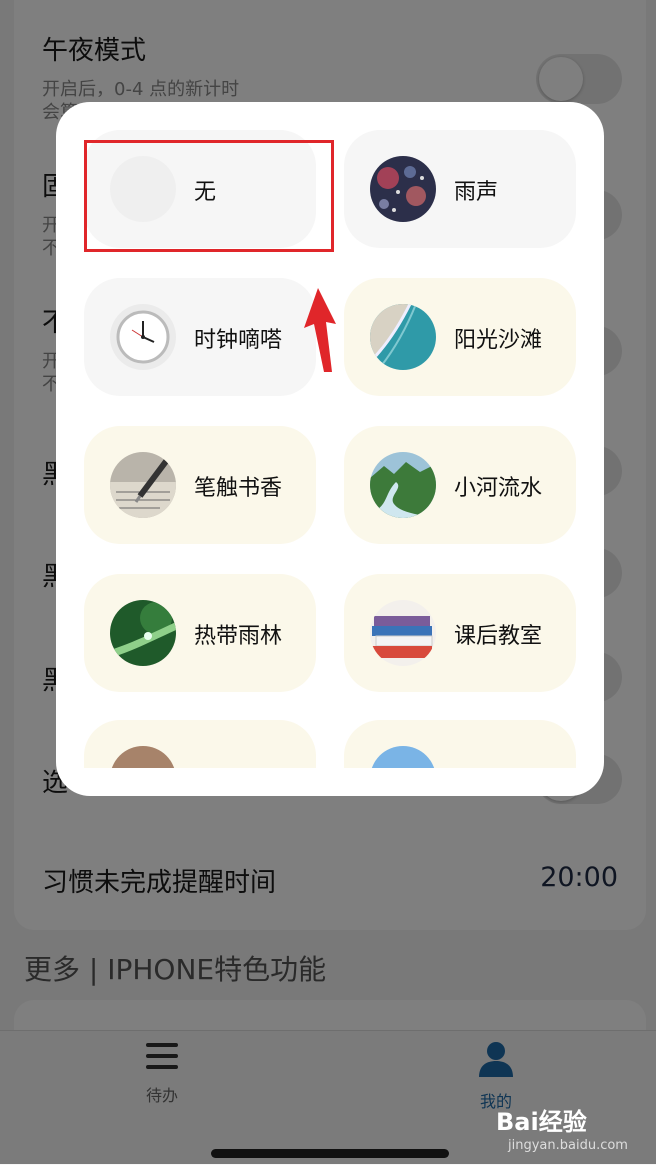  I want to click on sound-option-more-right, so click(460, 744).